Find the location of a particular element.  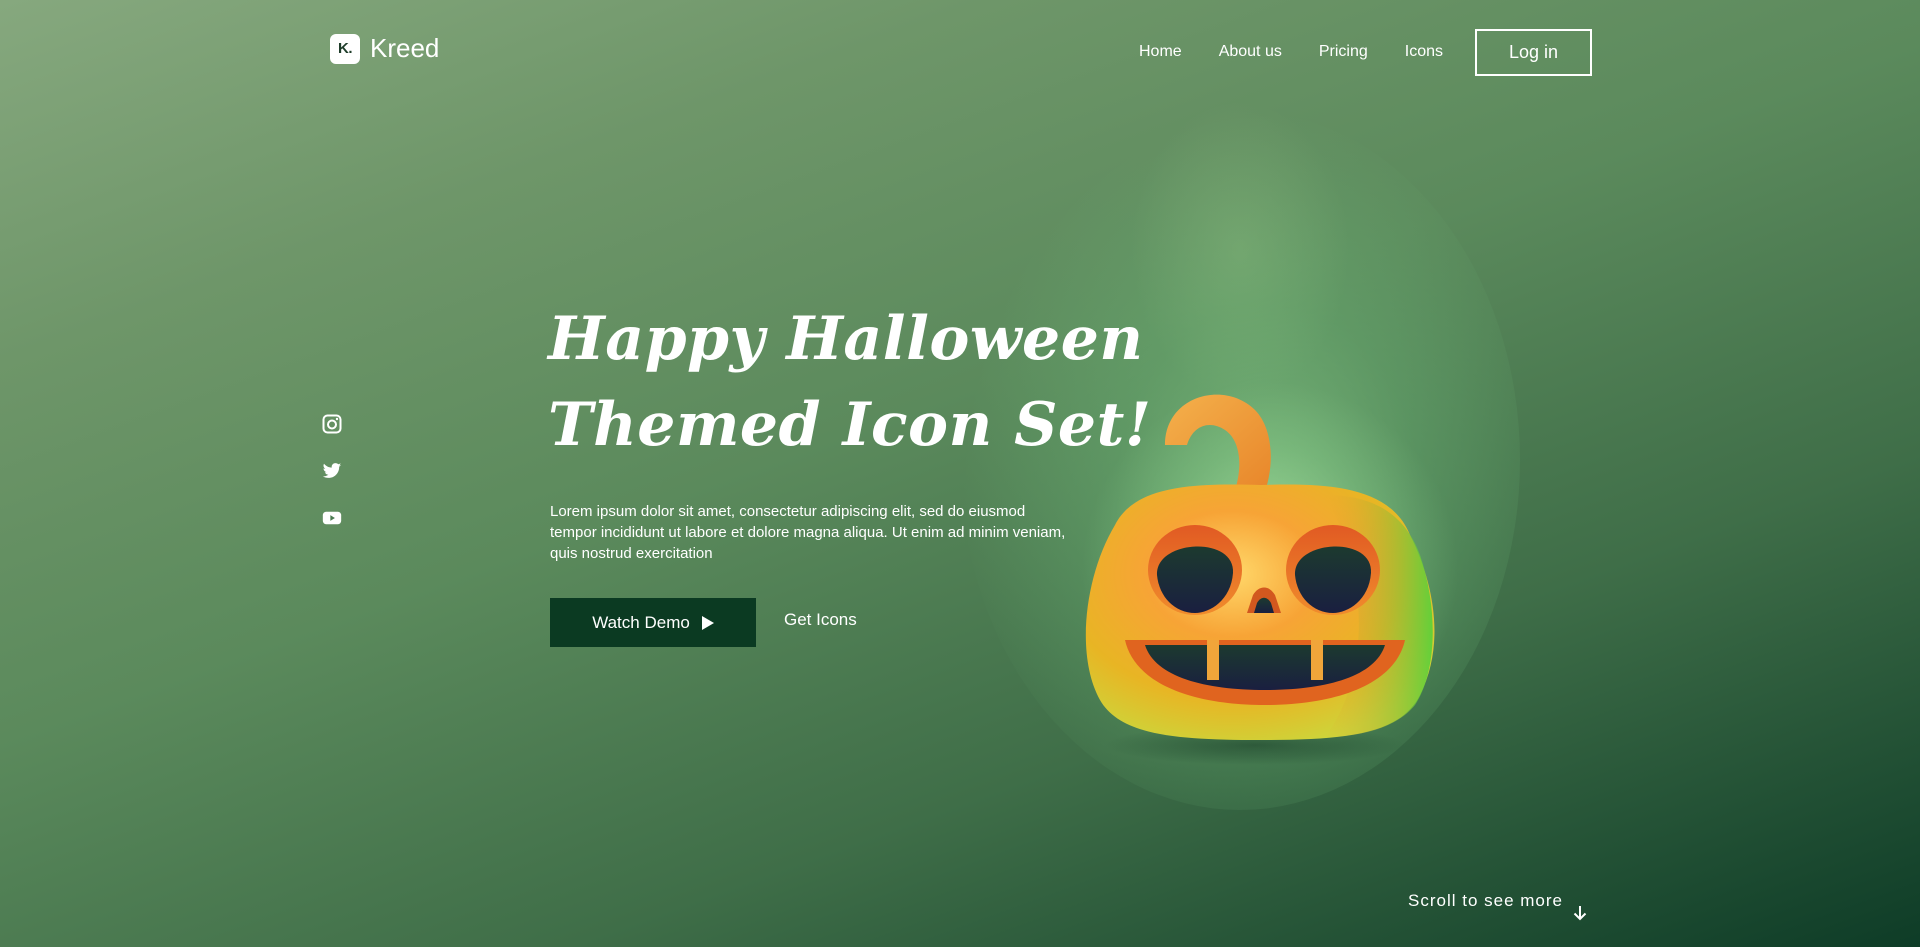

nav-pricing: Pricing is located at coordinates (1343, 52).